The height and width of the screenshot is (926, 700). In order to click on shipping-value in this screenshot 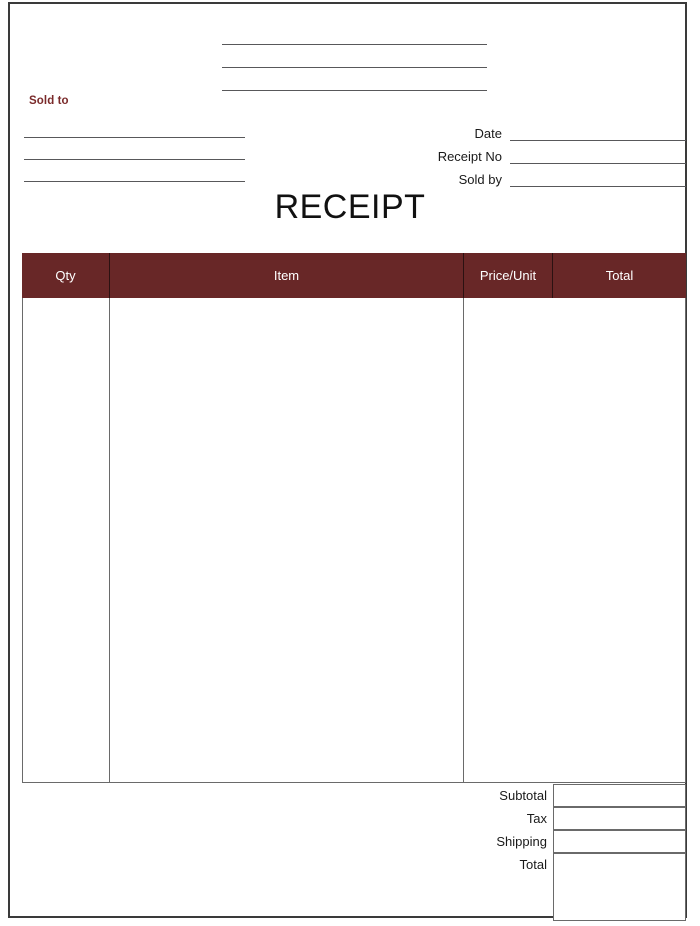, I will do `click(619, 841)`.